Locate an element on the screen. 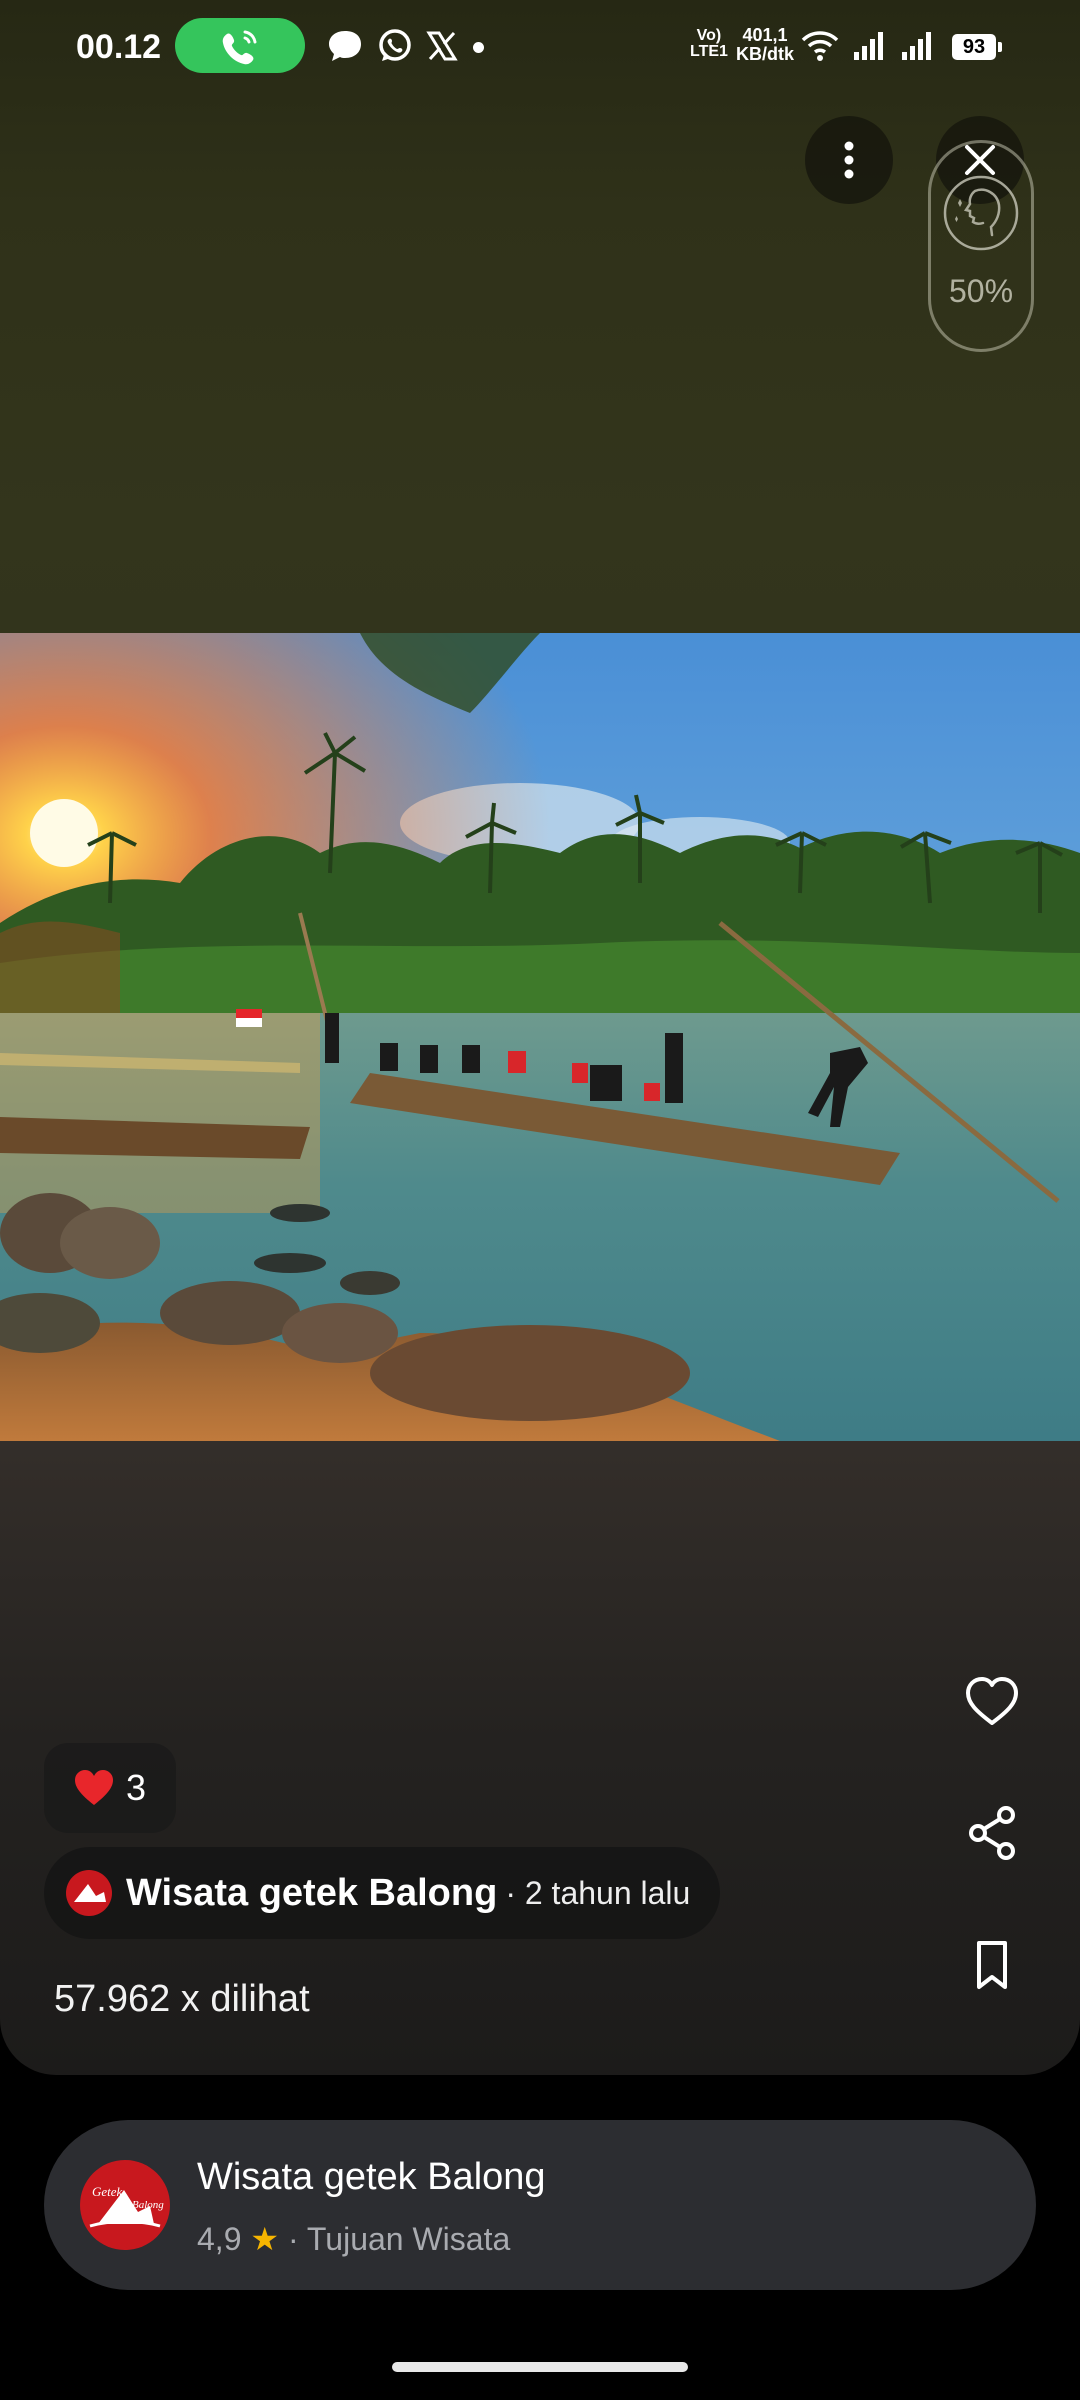  network-speed: 401,1 KB/dtk is located at coordinates (765, 45).